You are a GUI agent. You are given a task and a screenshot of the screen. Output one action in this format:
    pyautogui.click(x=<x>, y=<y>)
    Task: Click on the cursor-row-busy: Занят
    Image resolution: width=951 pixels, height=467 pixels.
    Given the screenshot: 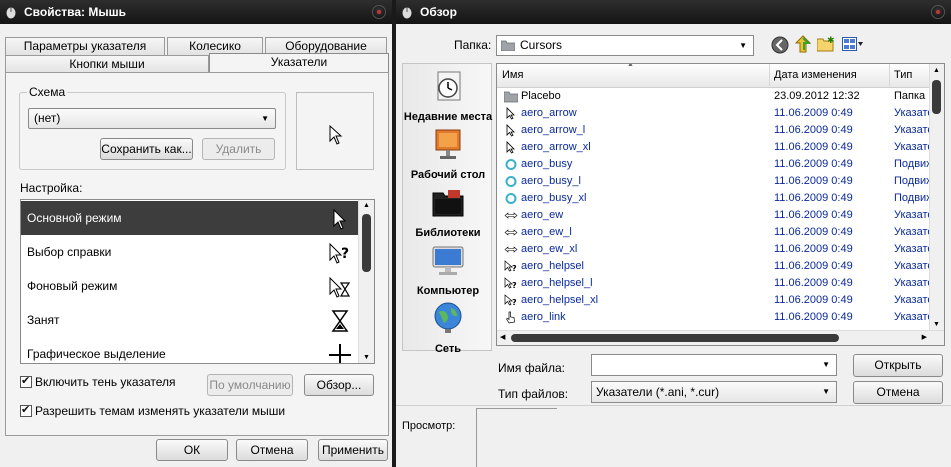 What is the action you would take?
    pyautogui.click(x=190, y=320)
    